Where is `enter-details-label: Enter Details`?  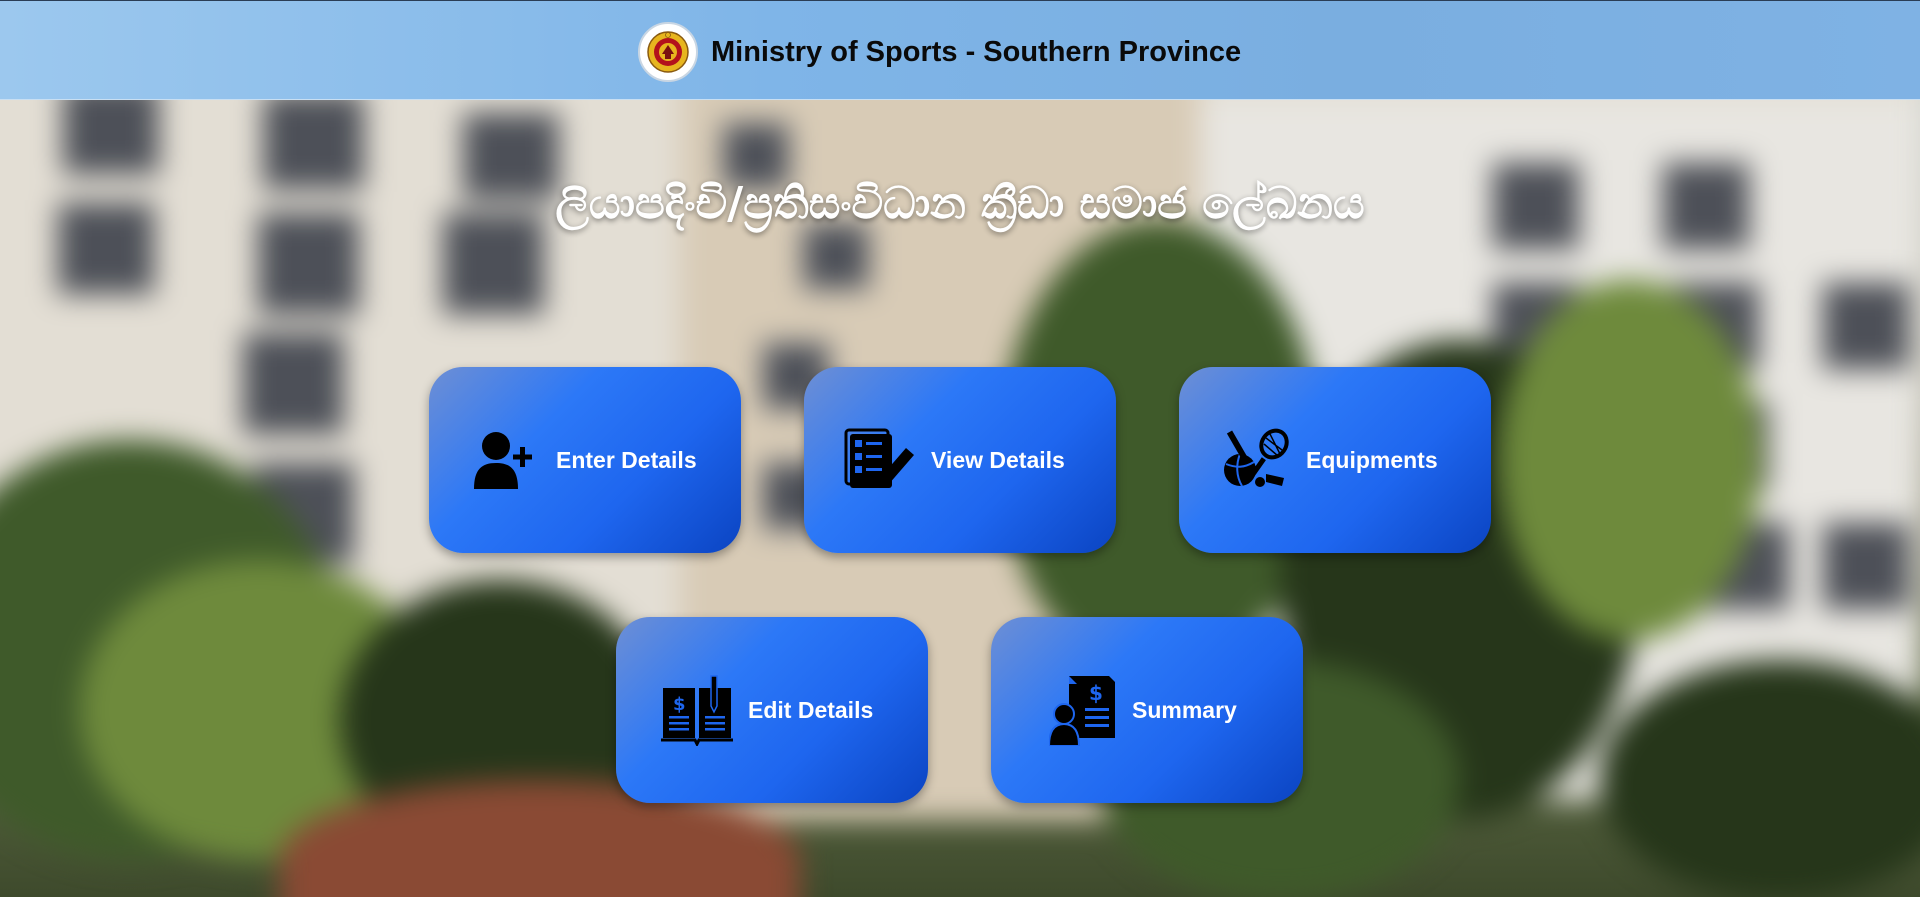
enter-details-label: Enter Details is located at coordinates (626, 459).